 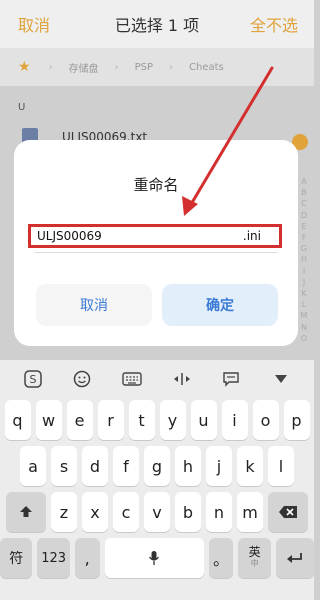 I want to click on key-g: g, so click(x=157, y=466).